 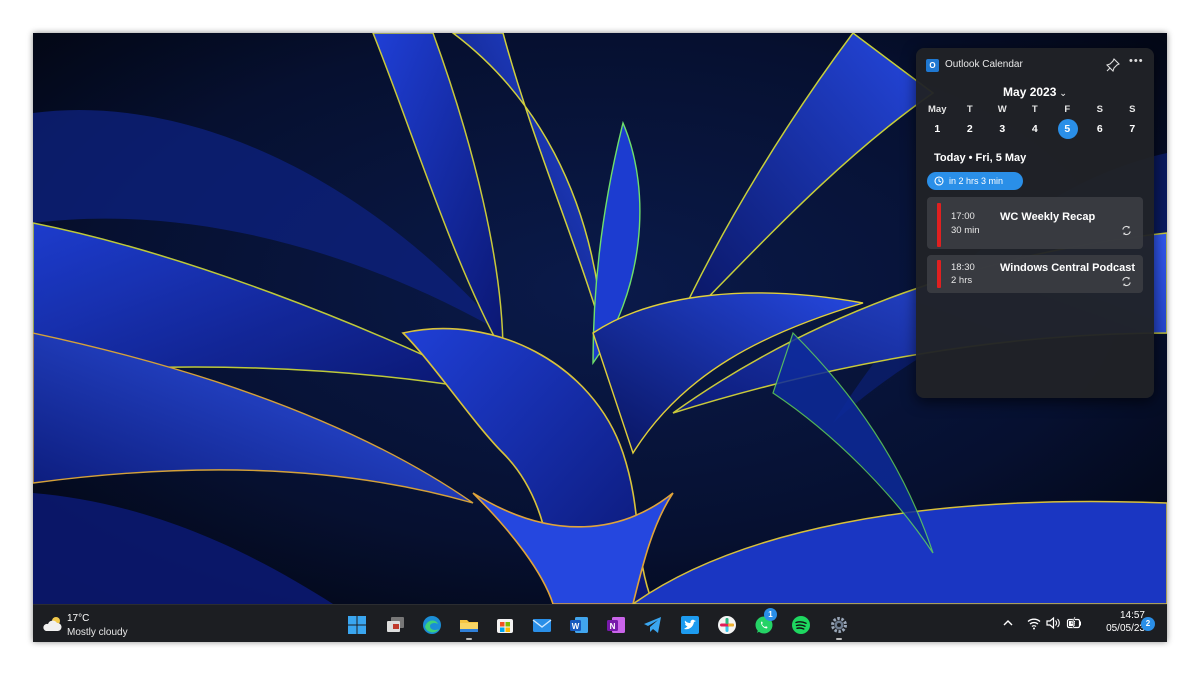 I want to click on date-cell: 4, so click(x=1035, y=129).